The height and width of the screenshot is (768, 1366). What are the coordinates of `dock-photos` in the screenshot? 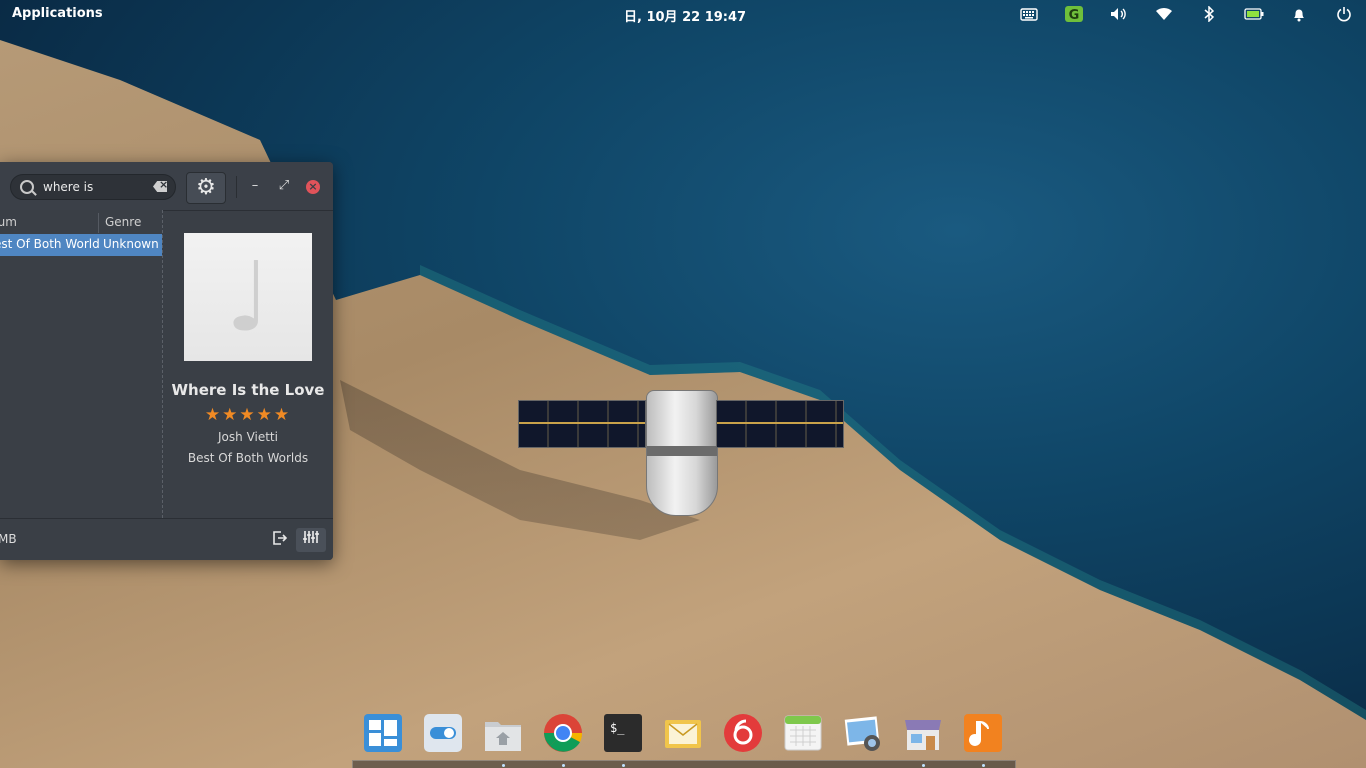 It's located at (863, 733).